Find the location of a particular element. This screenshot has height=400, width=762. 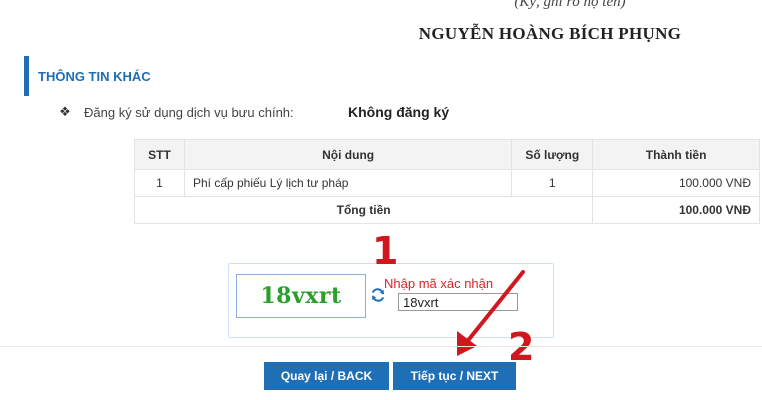

header-content: Nội dung is located at coordinates (348, 154).